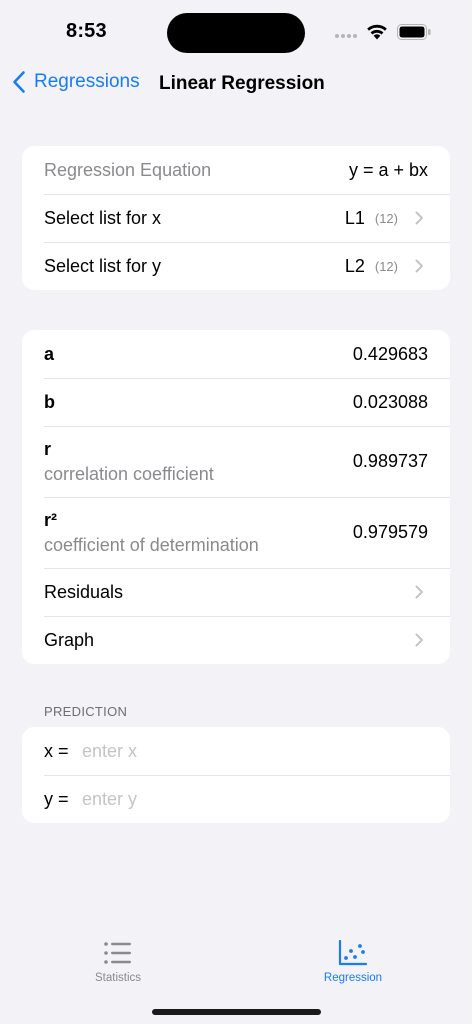 The width and height of the screenshot is (472, 1024). Describe the element at coordinates (354, 265) in the screenshot. I see `y-list-name: L2` at that location.